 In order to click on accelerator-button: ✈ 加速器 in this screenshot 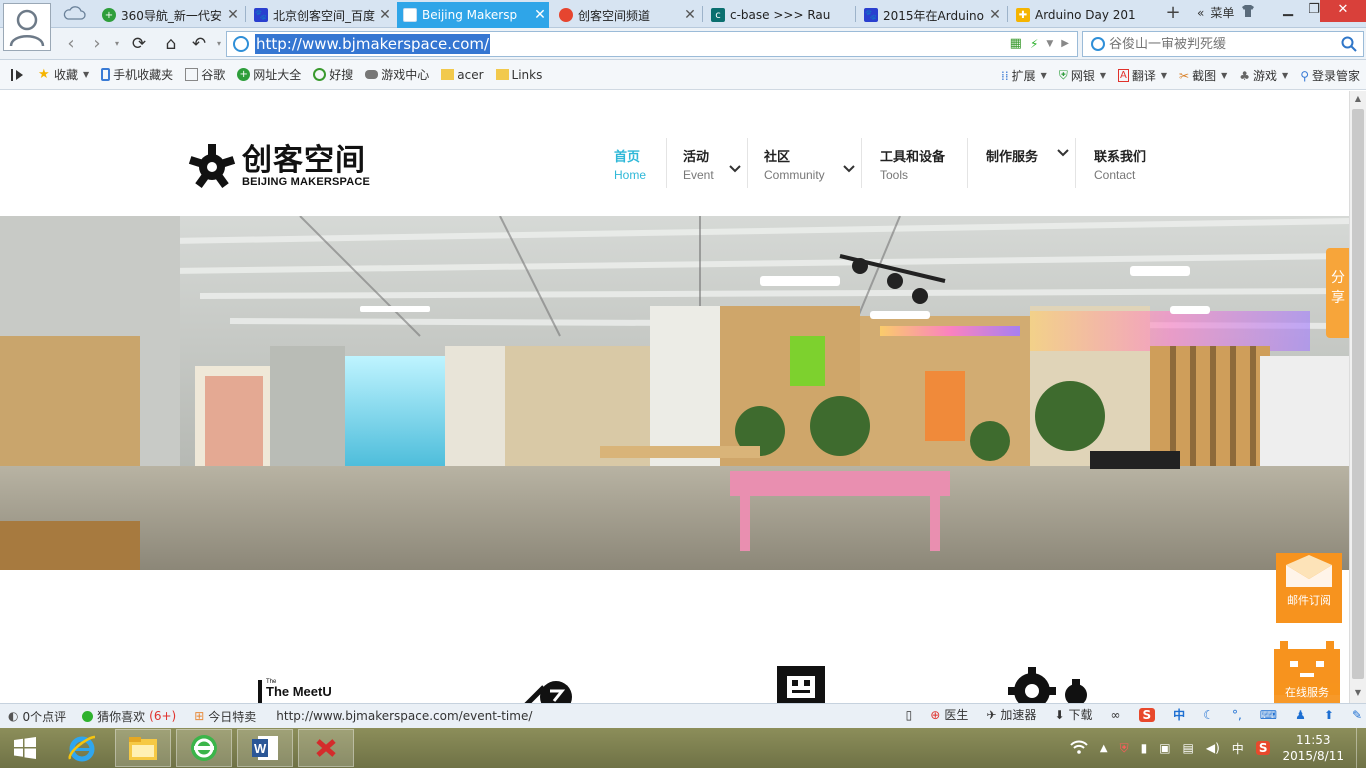, I will do `click(1011, 714)`.